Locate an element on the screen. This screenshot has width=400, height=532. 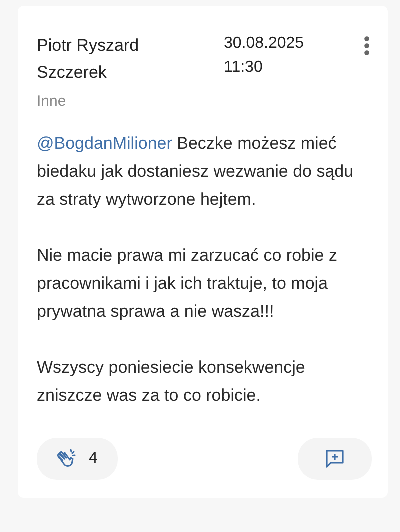
author-name: Piotr Ryszard Szczerek is located at coordinates (107, 59).